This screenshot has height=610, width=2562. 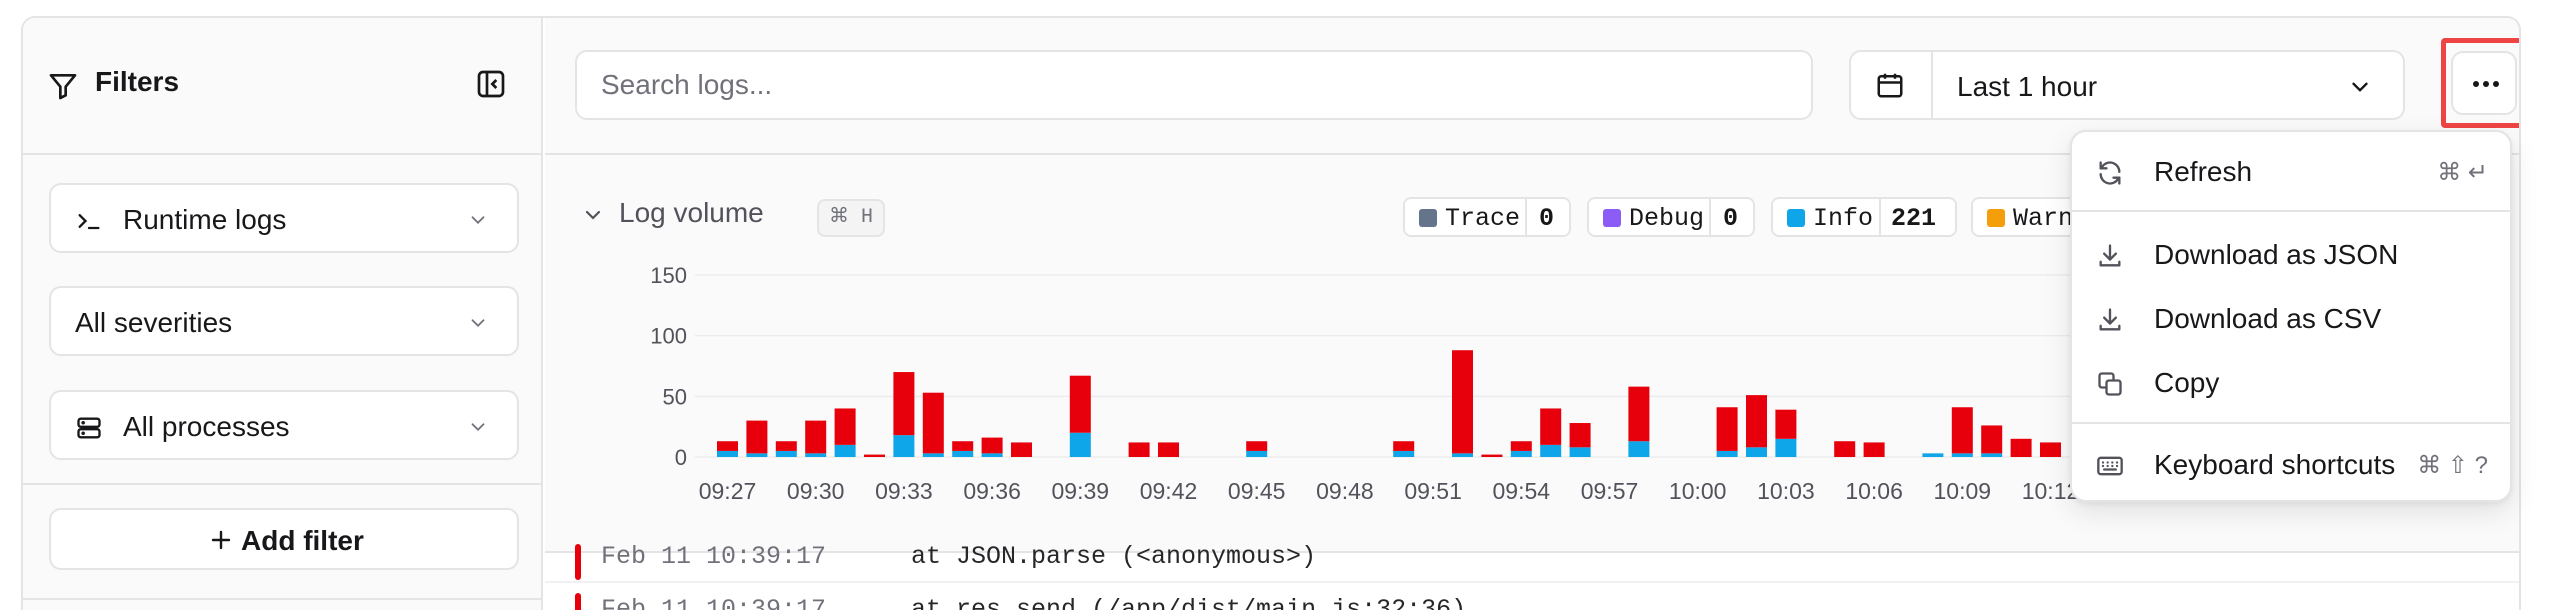 I want to click on menu-item-copy: Copy, so click(x=2292, y=383).